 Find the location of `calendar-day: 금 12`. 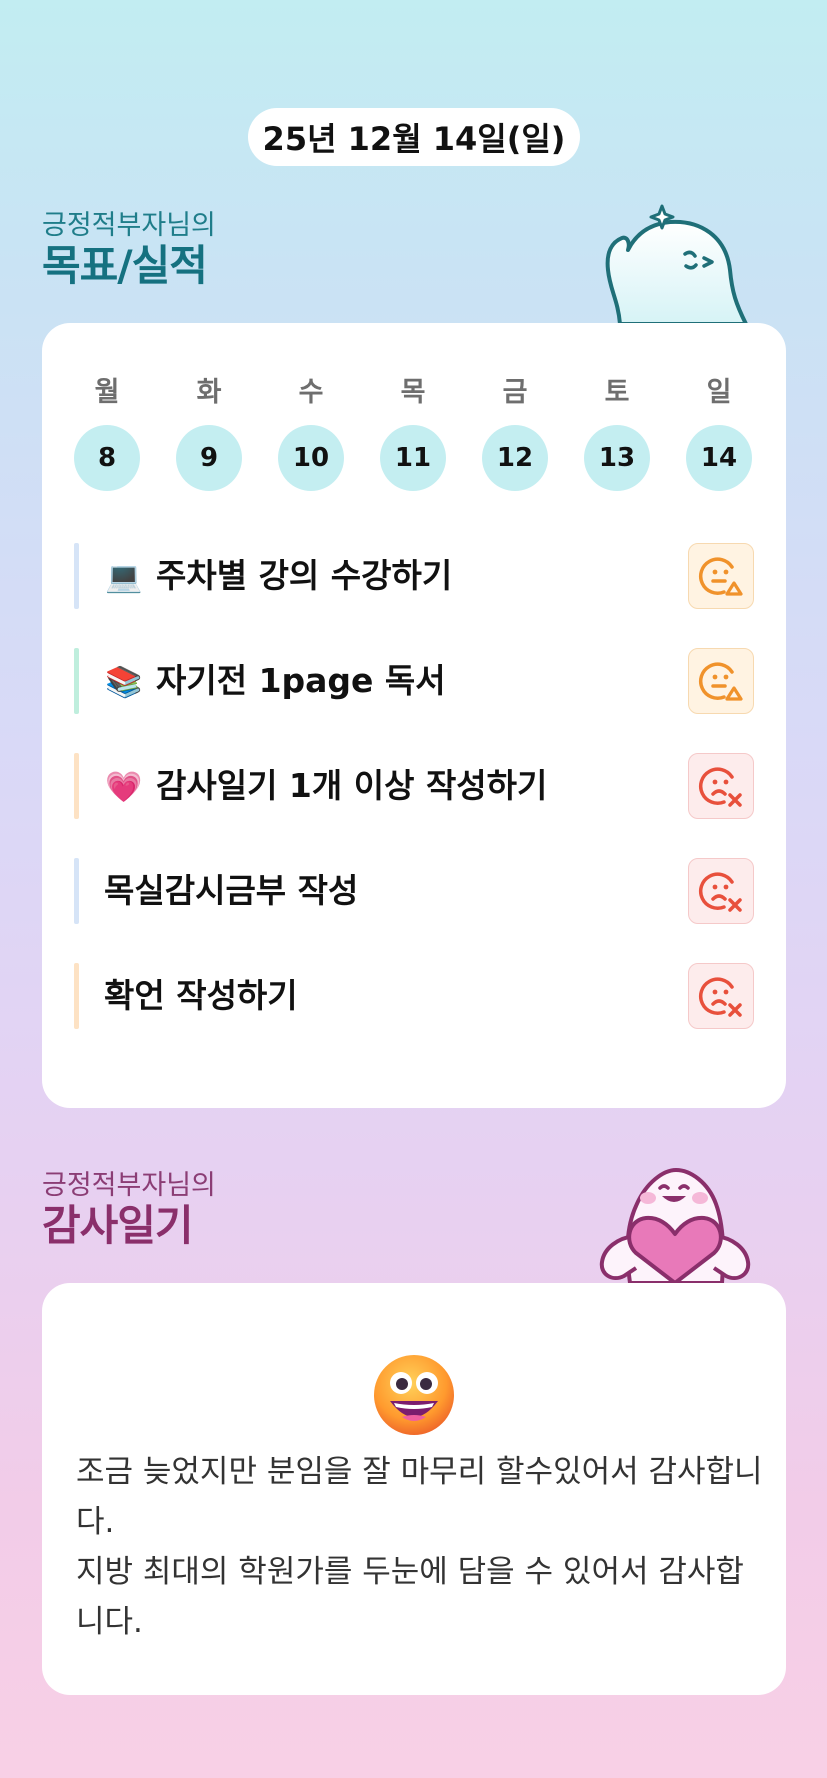

calendar-day: 금 12 is located at coordinates (515, 433).